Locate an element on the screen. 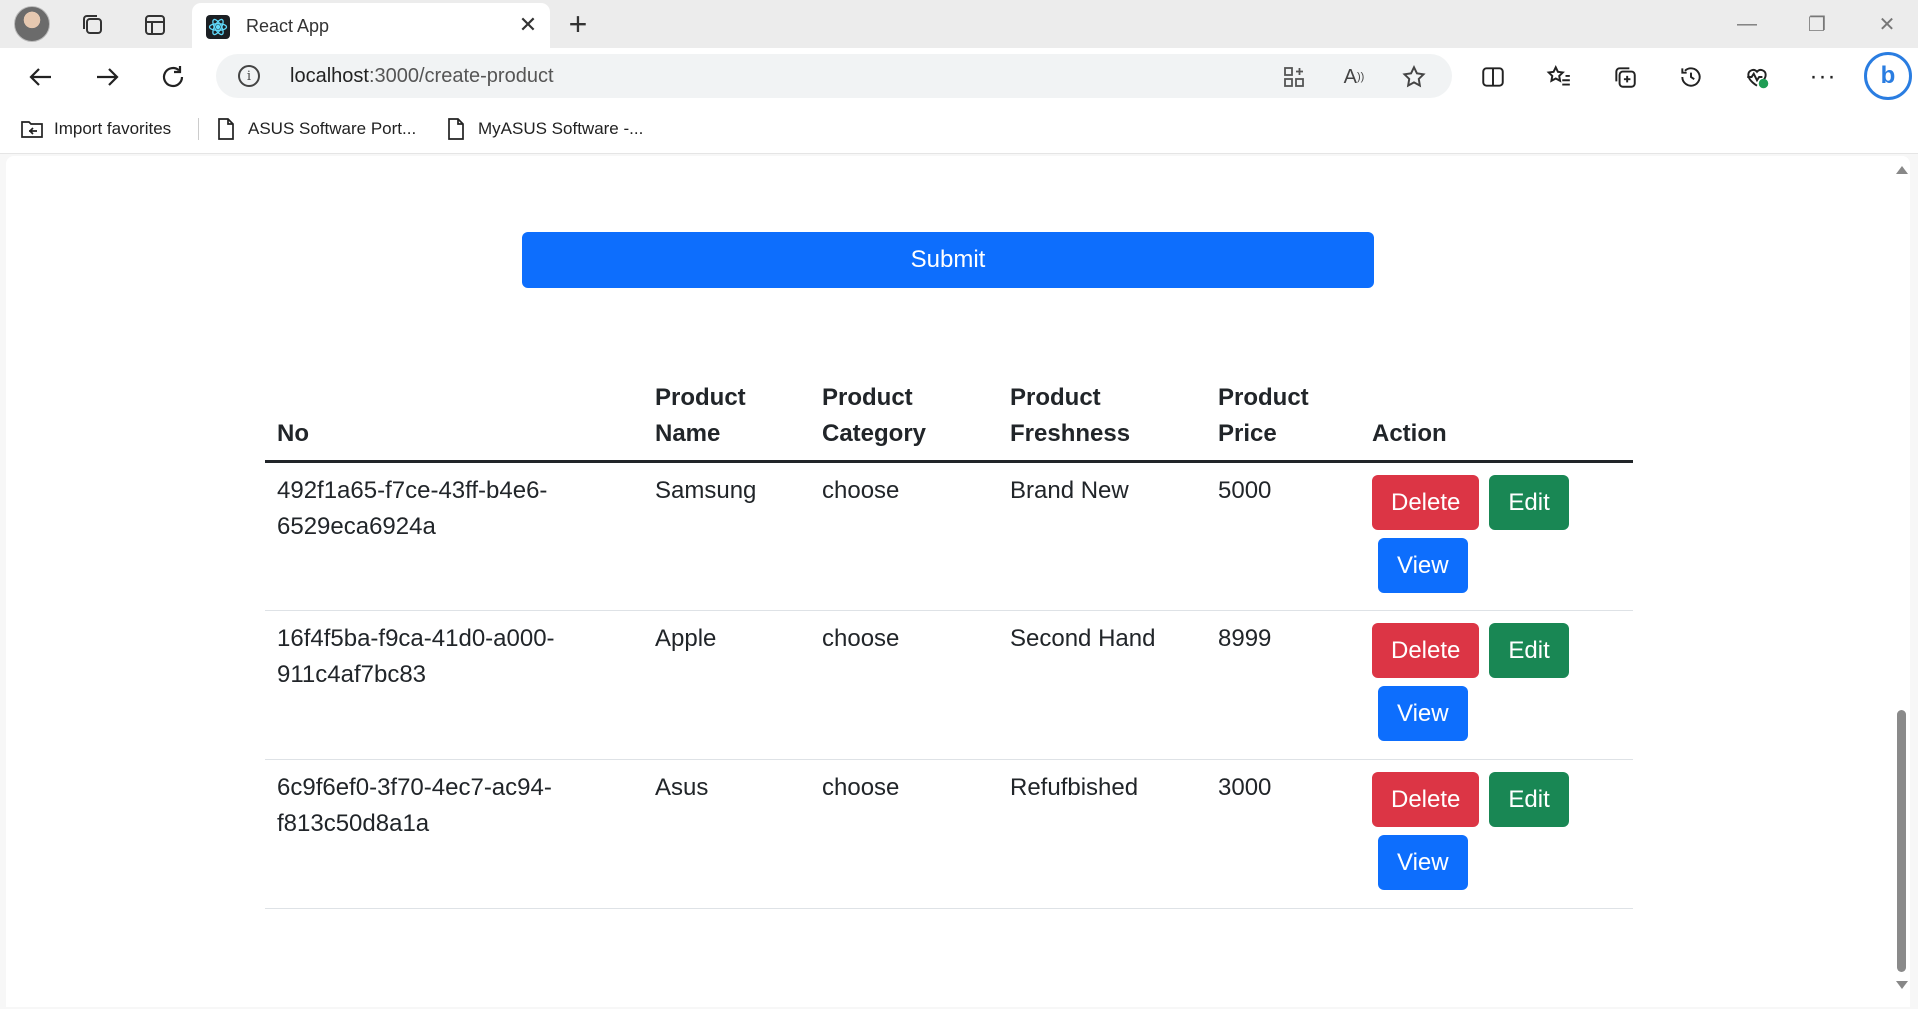  url-host: localhost is located at coordinates (329, 76).